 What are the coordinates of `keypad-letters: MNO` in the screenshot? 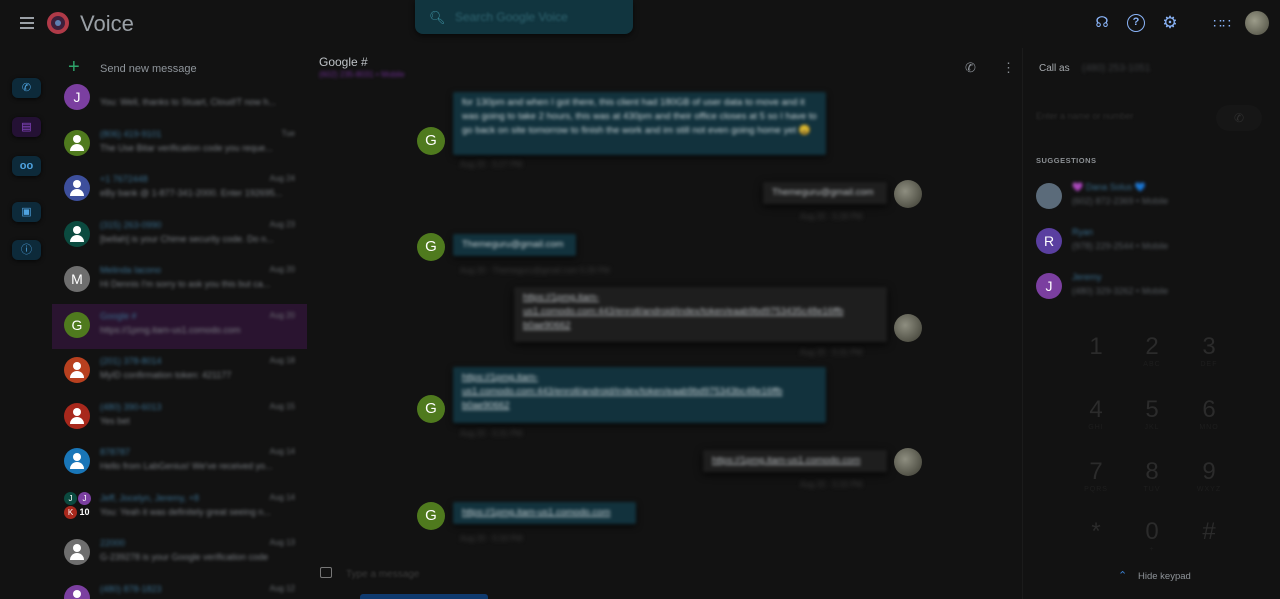 It's located at (1209, 427).